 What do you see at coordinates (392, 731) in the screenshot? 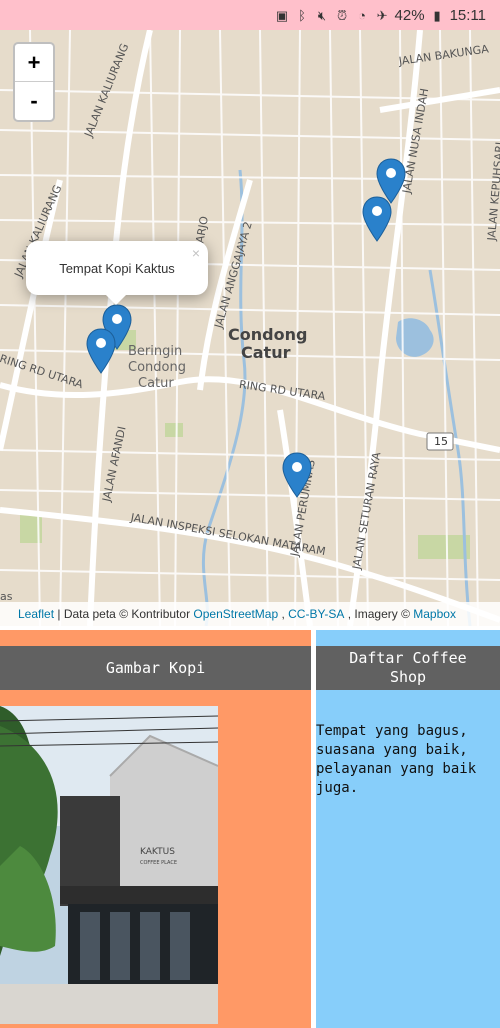
I see `description-line: Tempat yang bagus,` at bounding box center [392, 731].